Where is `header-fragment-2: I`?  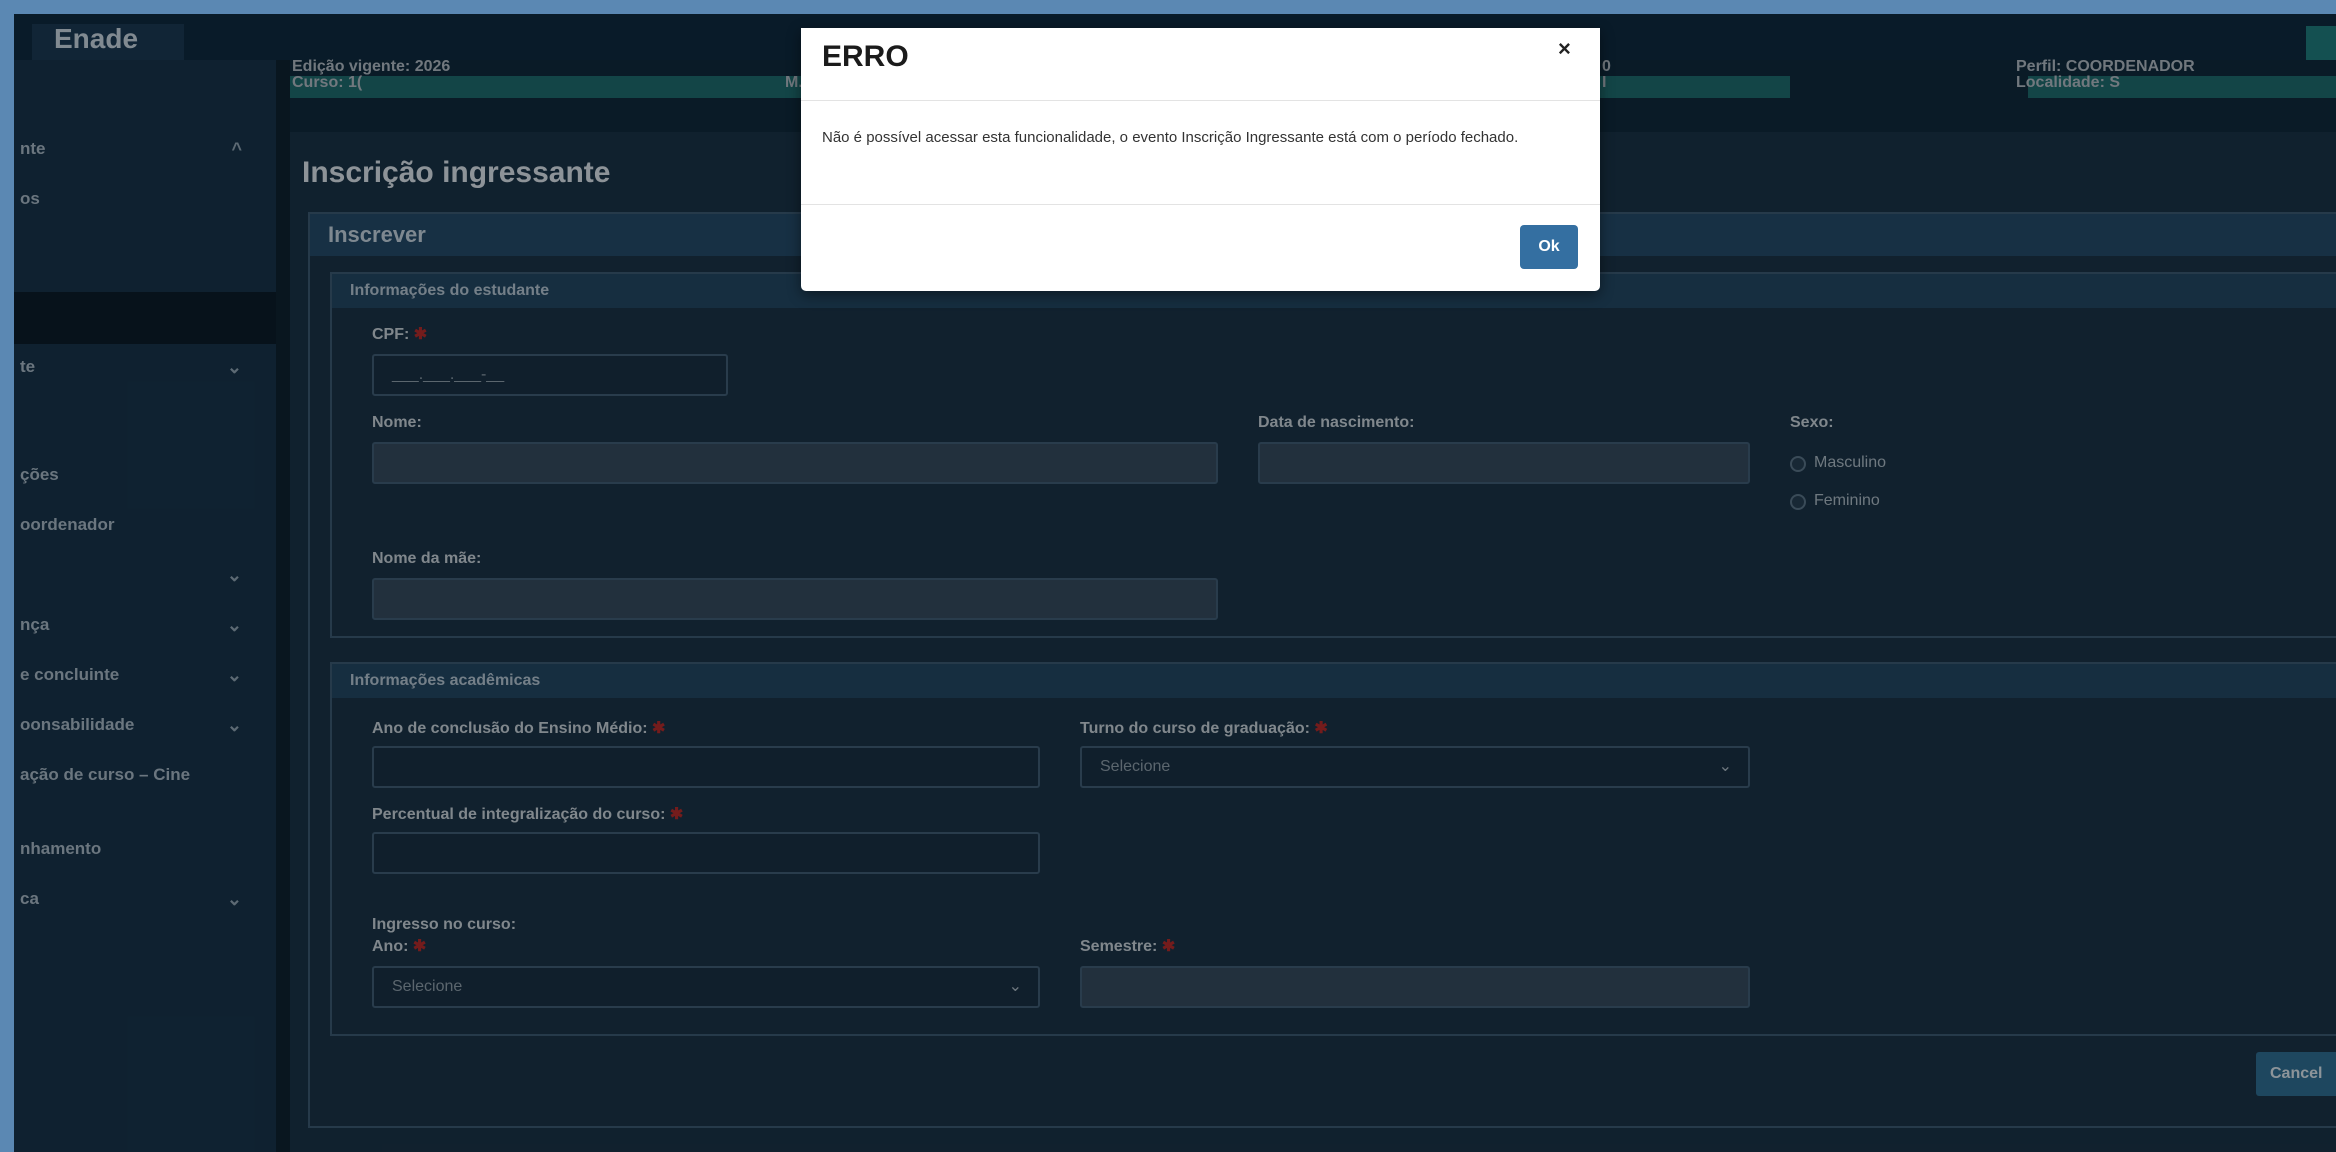
header-fragment-2: I is located at coordinates (1604, 82).